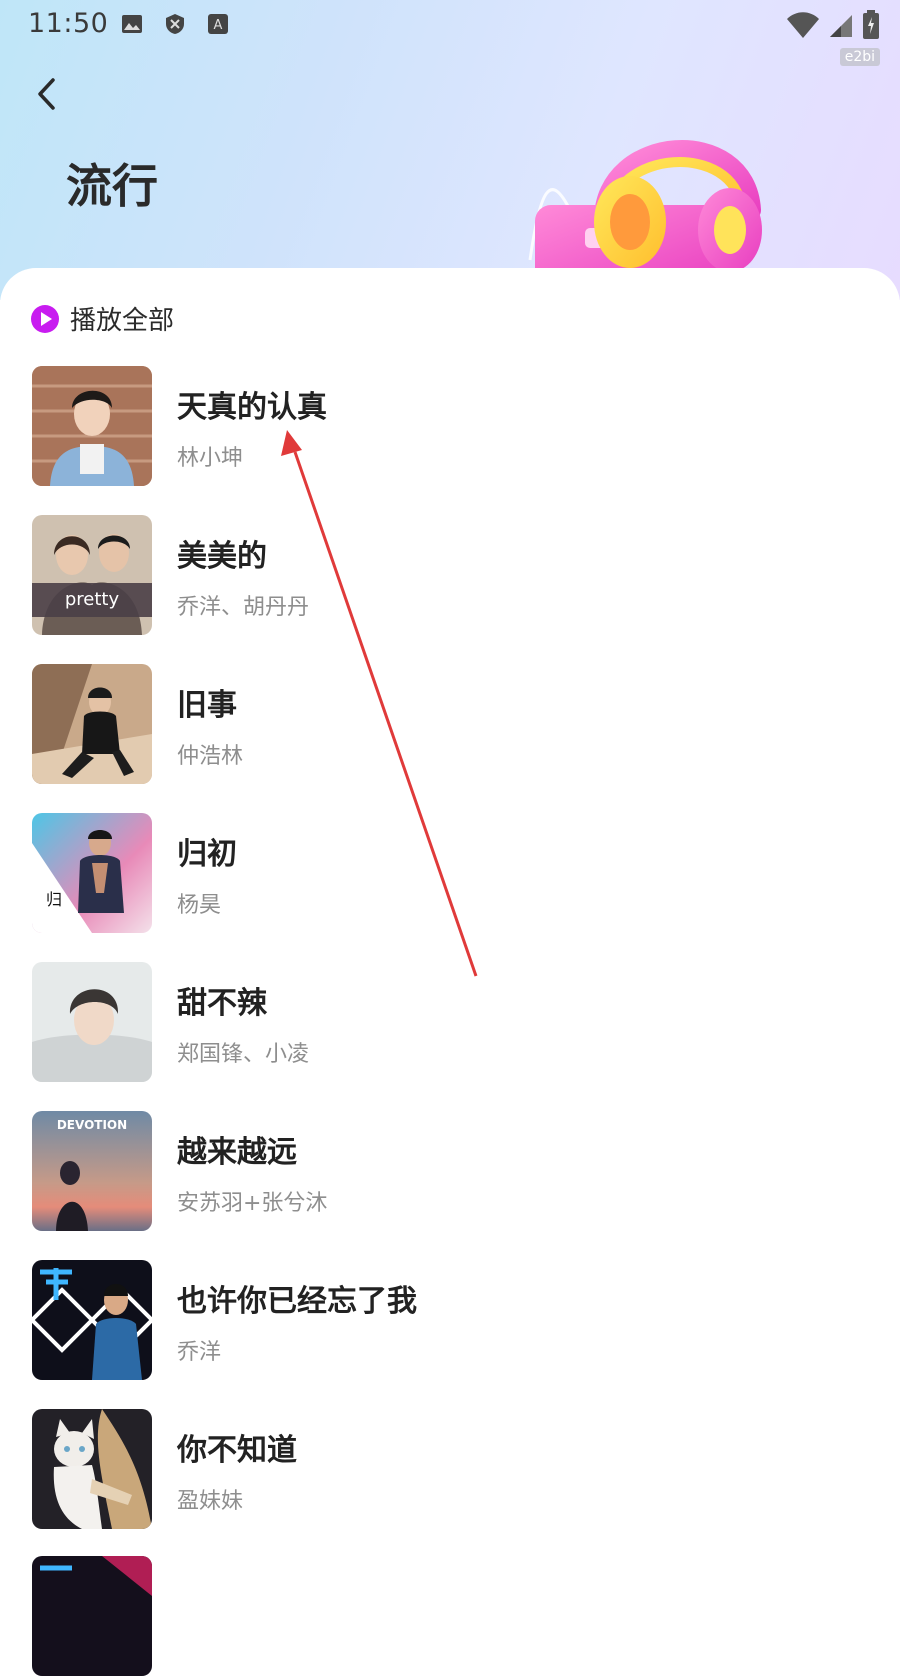 The width and height of the screenshot is (900, 1676). What do you see at coordinates (243, 607) in the screenshot?
I see `song-artist: 乔洋、胡丹丹` at bounding box center [243, 607].